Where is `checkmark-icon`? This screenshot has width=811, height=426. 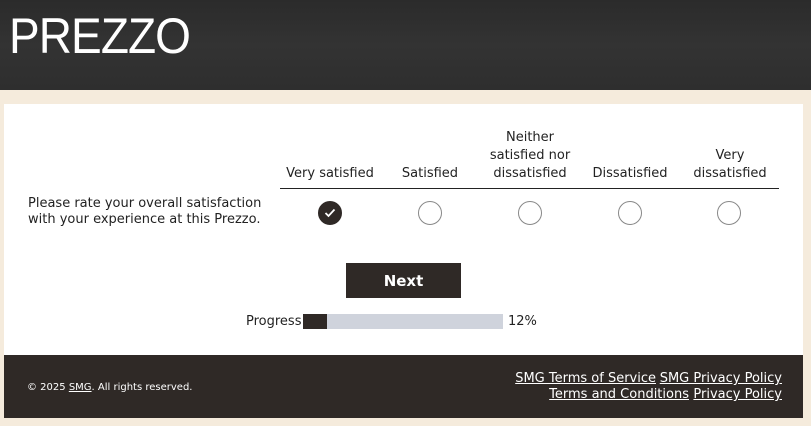 checkmark-icon is located at coordinates (330, 213).